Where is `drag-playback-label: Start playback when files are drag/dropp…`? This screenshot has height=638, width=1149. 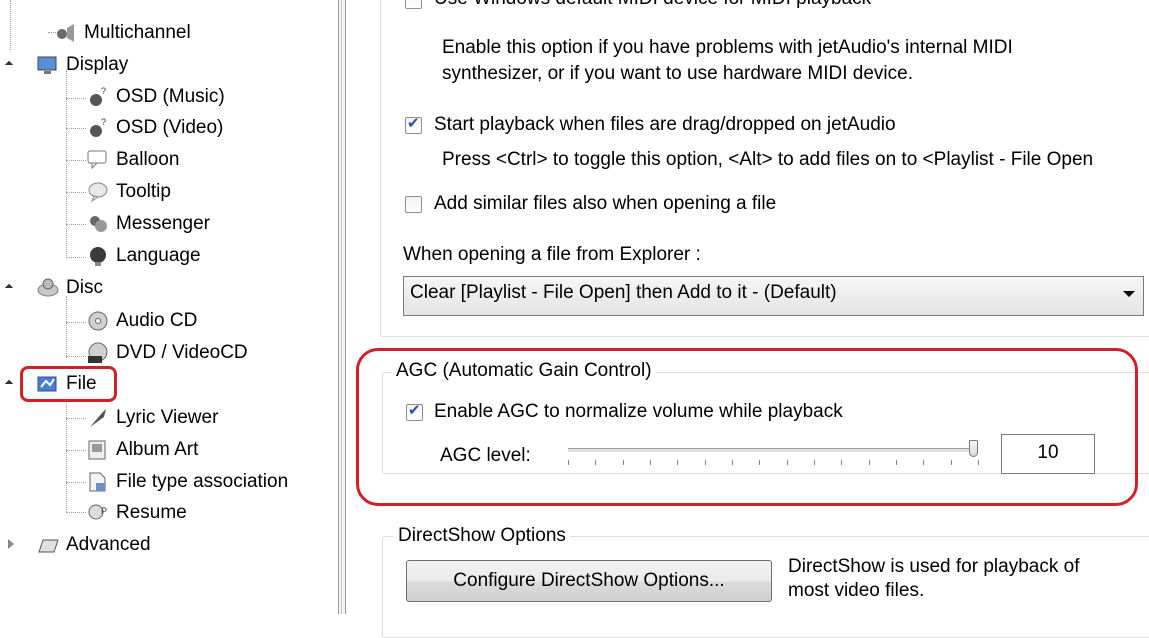 drag-playback-label: Start playback when files are drag/dropp… is located at coordinates (665, 124).